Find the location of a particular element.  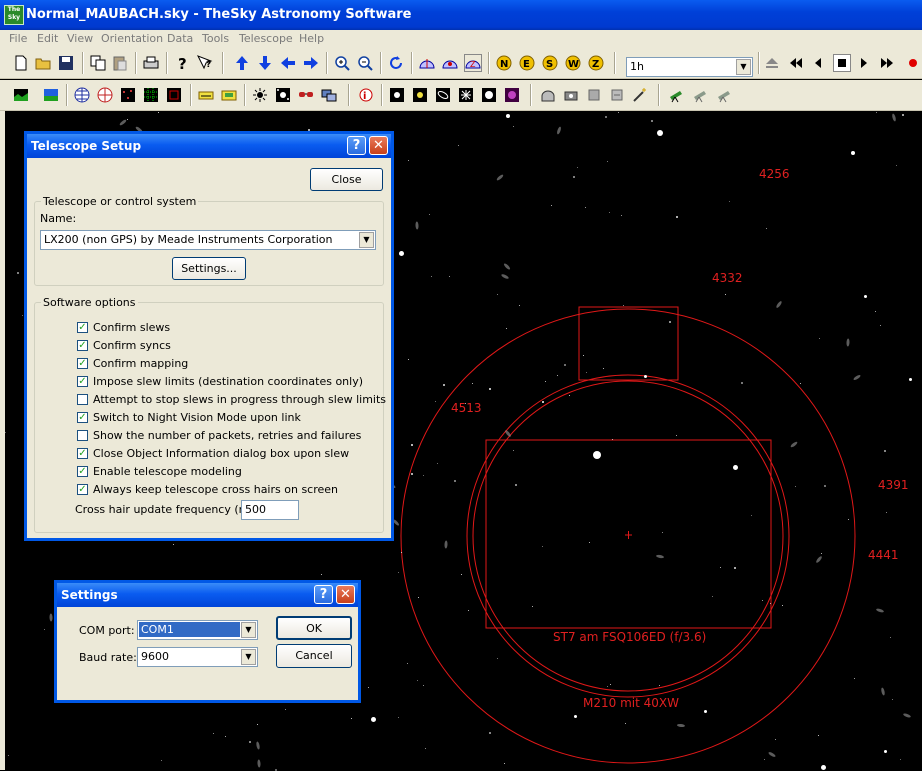

baud-rate-select: 9600 ▼ is located at coordinates (197, 657).